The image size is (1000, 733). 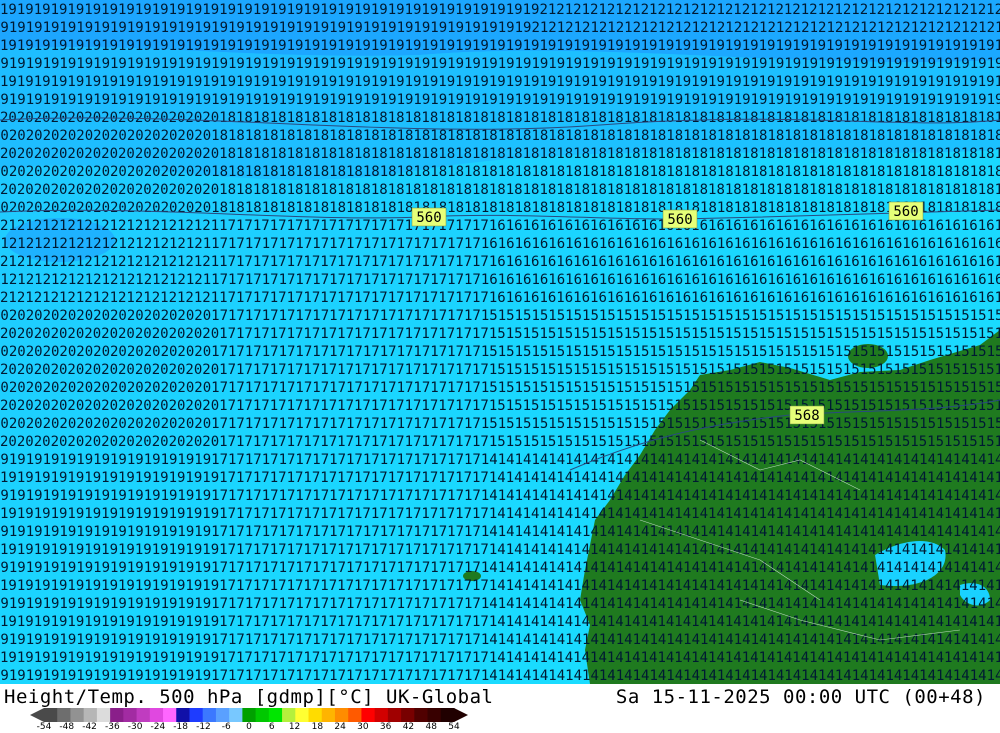 What do you see at coordinates (89, 727) in the screenshot?
I see `colorbar-tick-label: -42` at bounding box center [89, 727].